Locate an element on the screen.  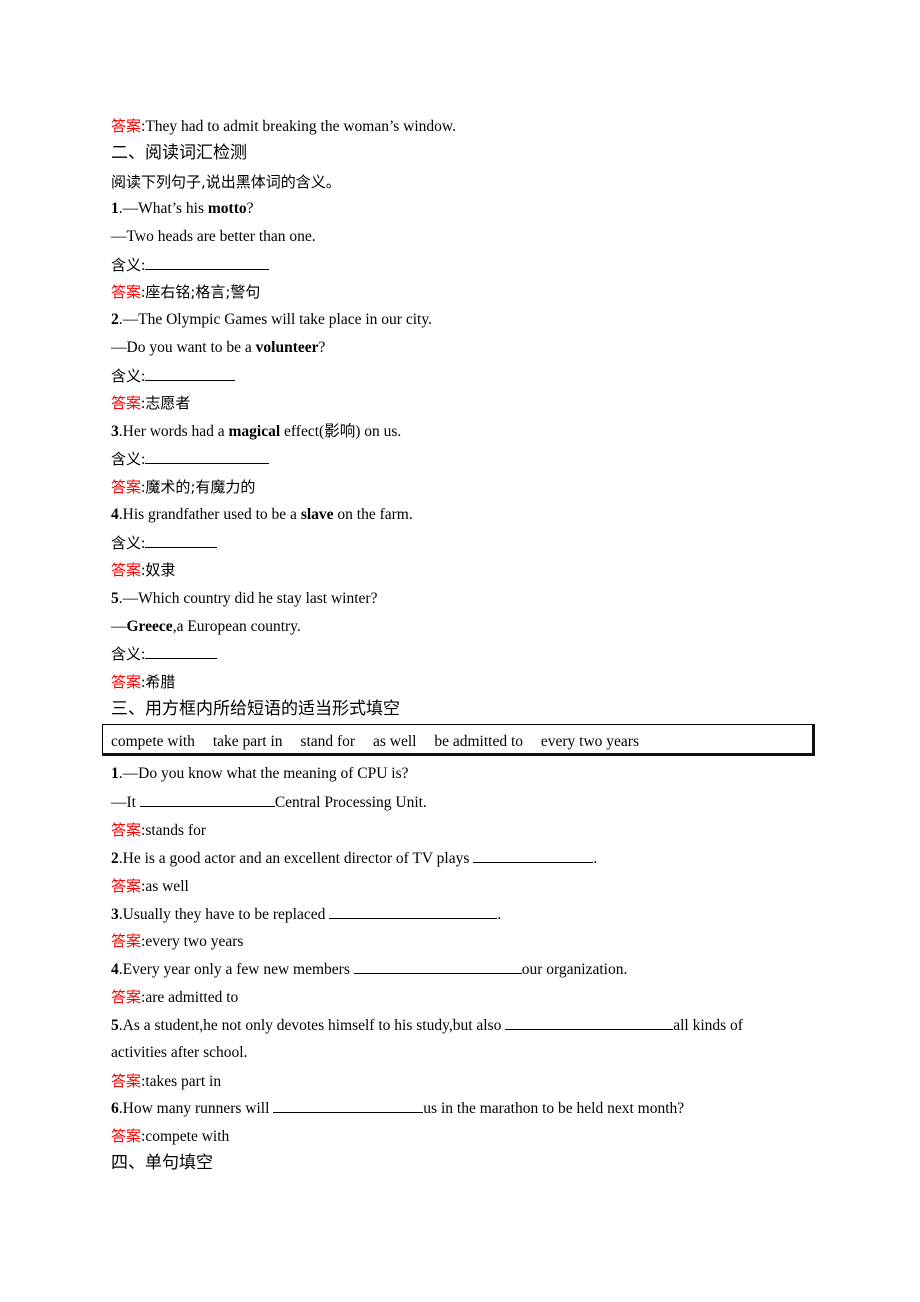
question-line: —Greece,a European country. is located at coordinates (206, 627).